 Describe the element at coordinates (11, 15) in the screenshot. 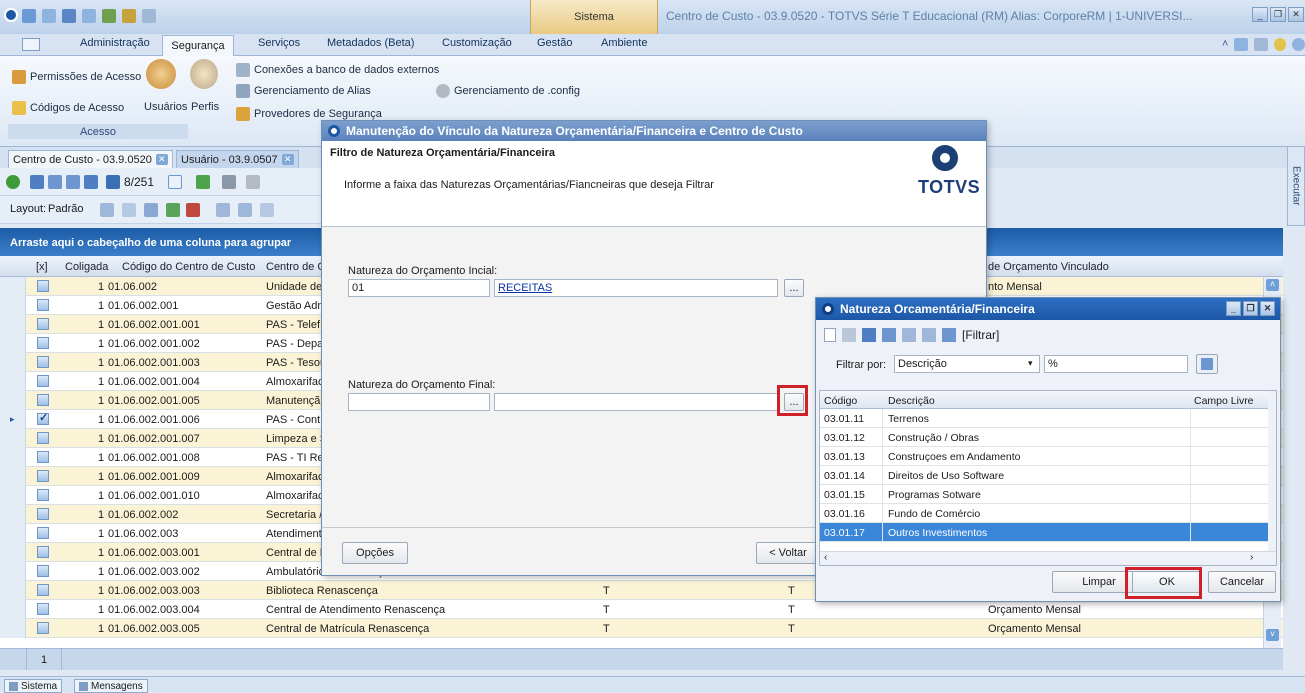

I see `app-logo-icon` at that location.